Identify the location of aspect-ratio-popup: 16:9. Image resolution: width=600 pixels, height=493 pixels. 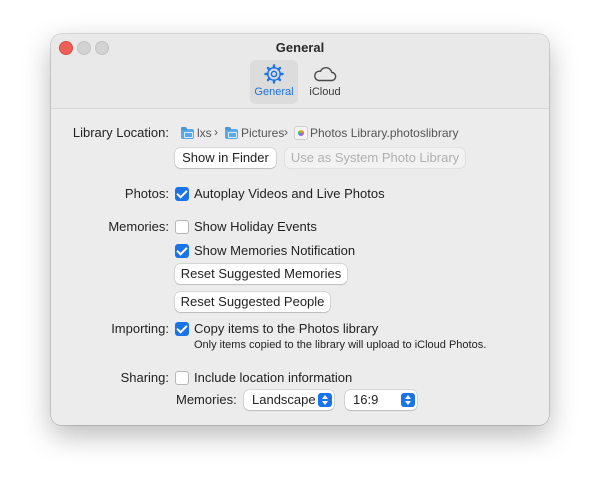
(381, 400).